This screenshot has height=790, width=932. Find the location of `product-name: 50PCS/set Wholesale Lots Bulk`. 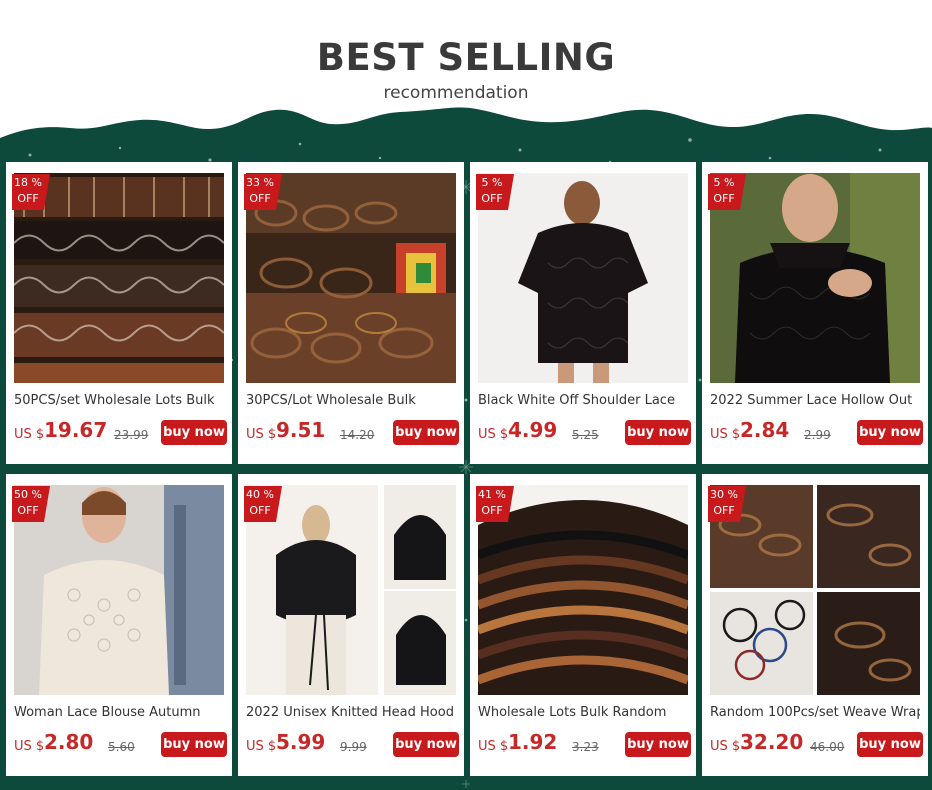

product-name: 50PCS/set Wholesale Lots Bulk is located at coordinates (119, 400).